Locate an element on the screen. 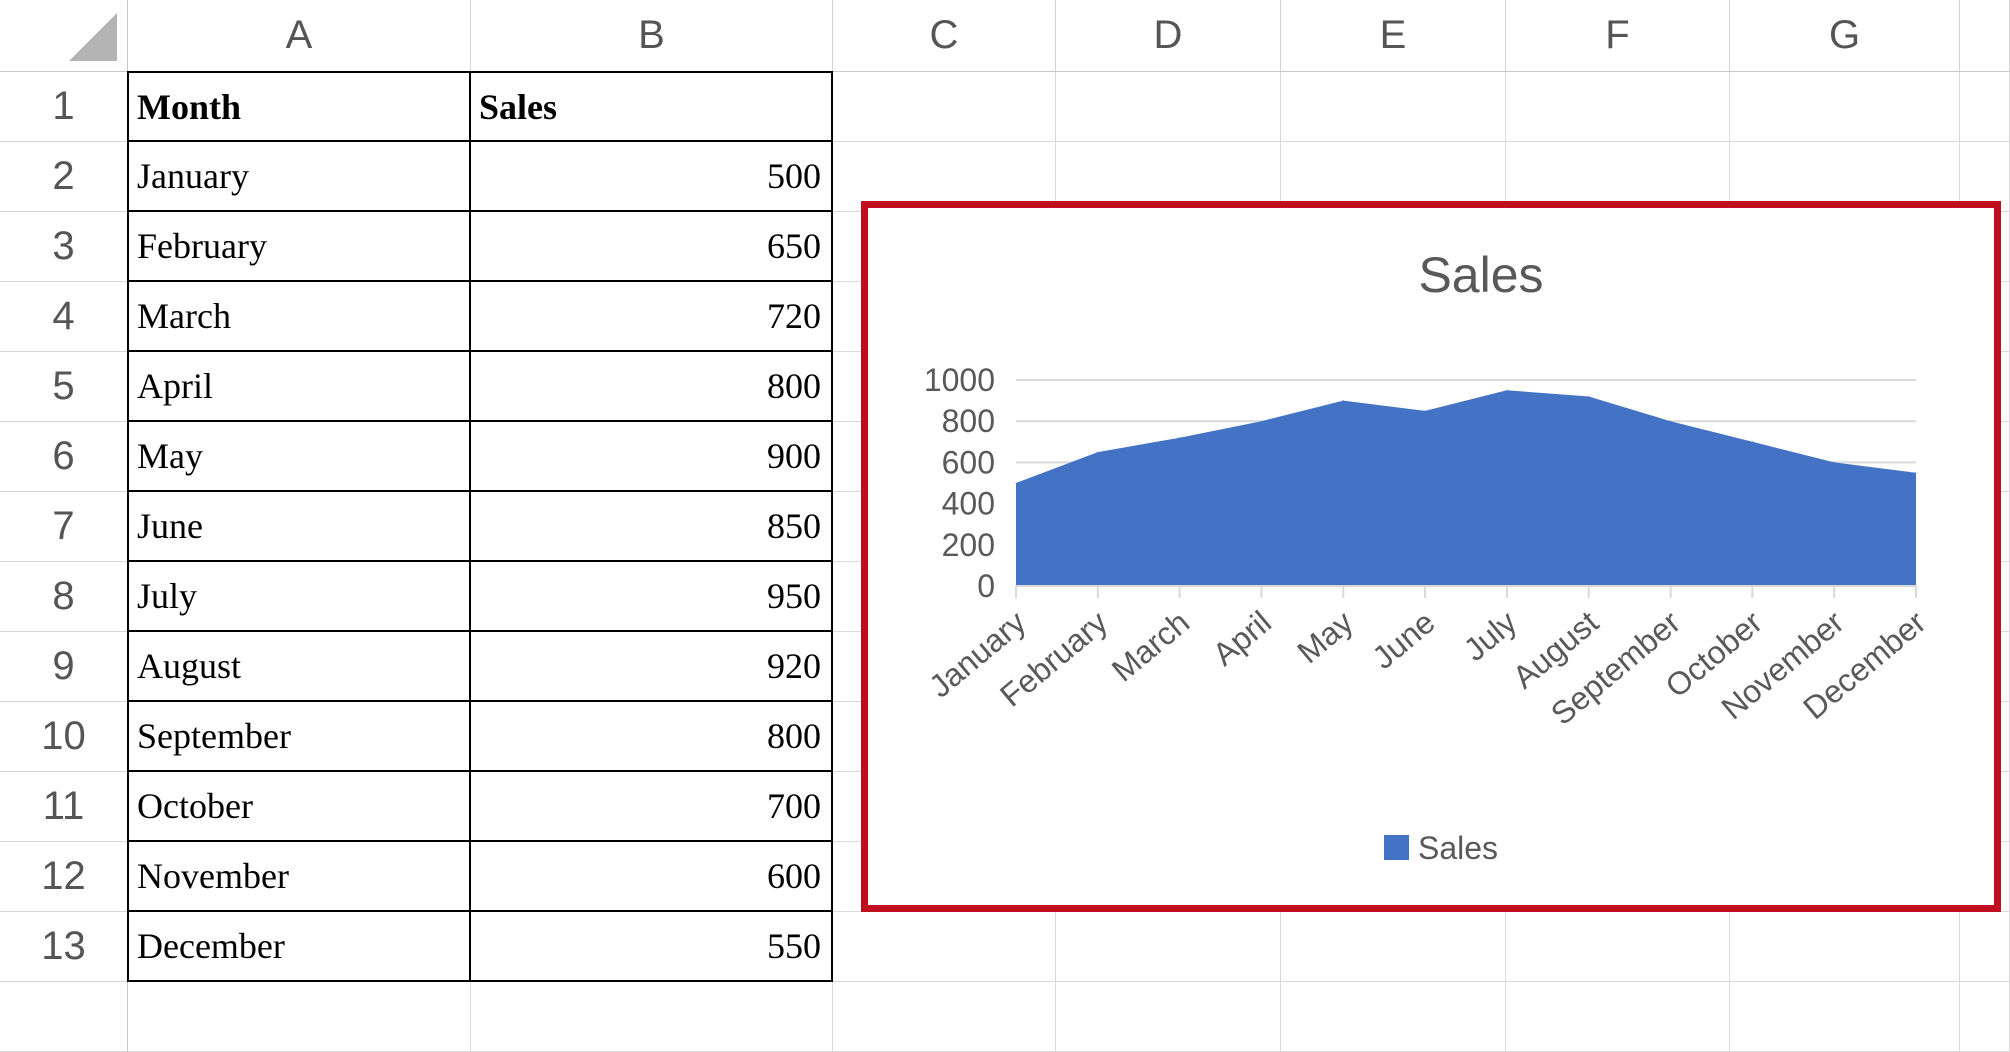 Image resolution: width=2010 pixels, height=1052 pixels. x-tick-label: May is located at coordinates (1324, 637).